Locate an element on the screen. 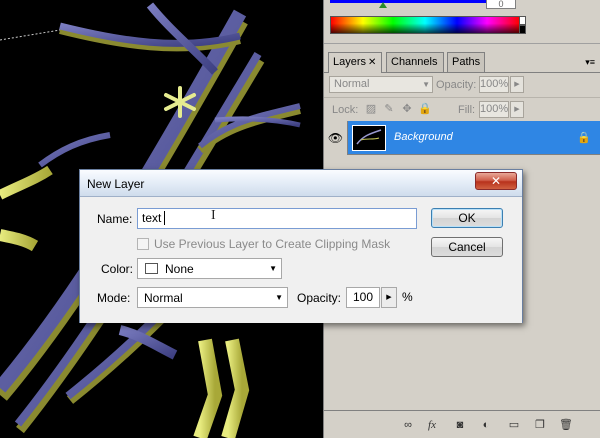 The image size is (600, 438). name-label: Name: is located at coordinates (115, 219).